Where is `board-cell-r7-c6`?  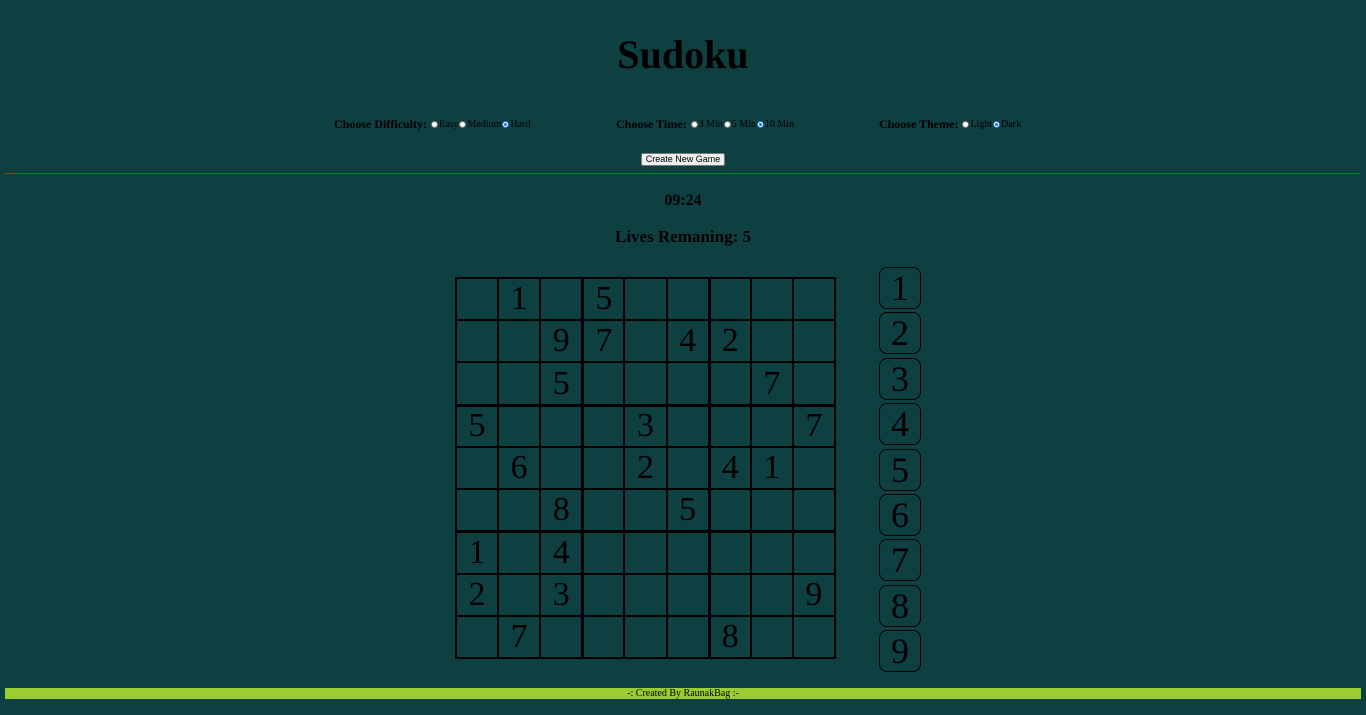
board-cell-r7-c6 is located at coordinates (687, 552).